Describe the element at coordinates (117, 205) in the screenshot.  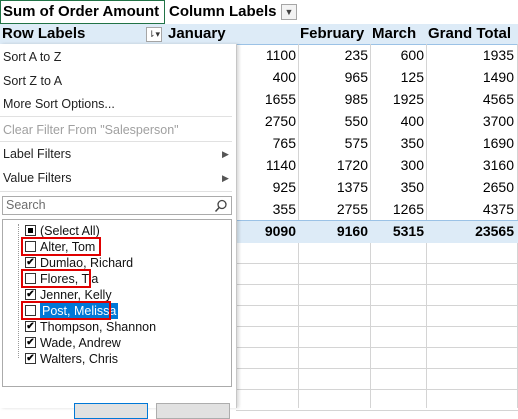
I see `search-input: Search` at that location.